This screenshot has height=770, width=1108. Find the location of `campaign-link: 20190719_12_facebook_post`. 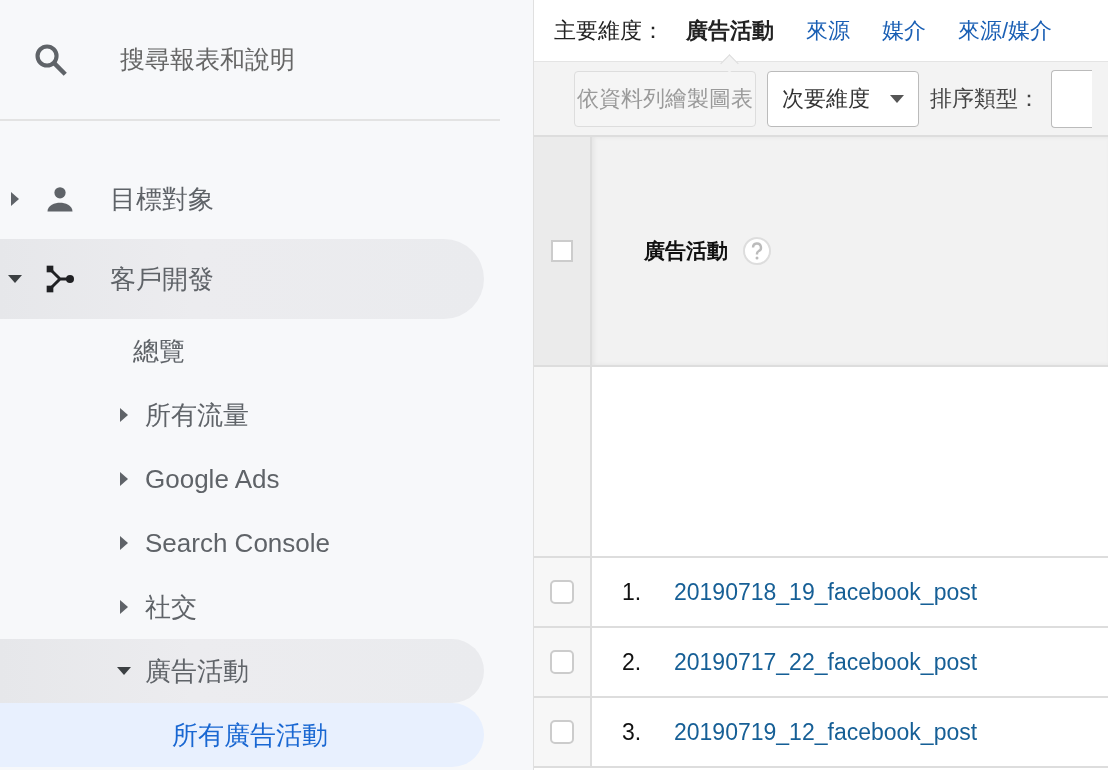

campaign-link: 20190719_12_facebook_post is located at coordinates (826, 732).